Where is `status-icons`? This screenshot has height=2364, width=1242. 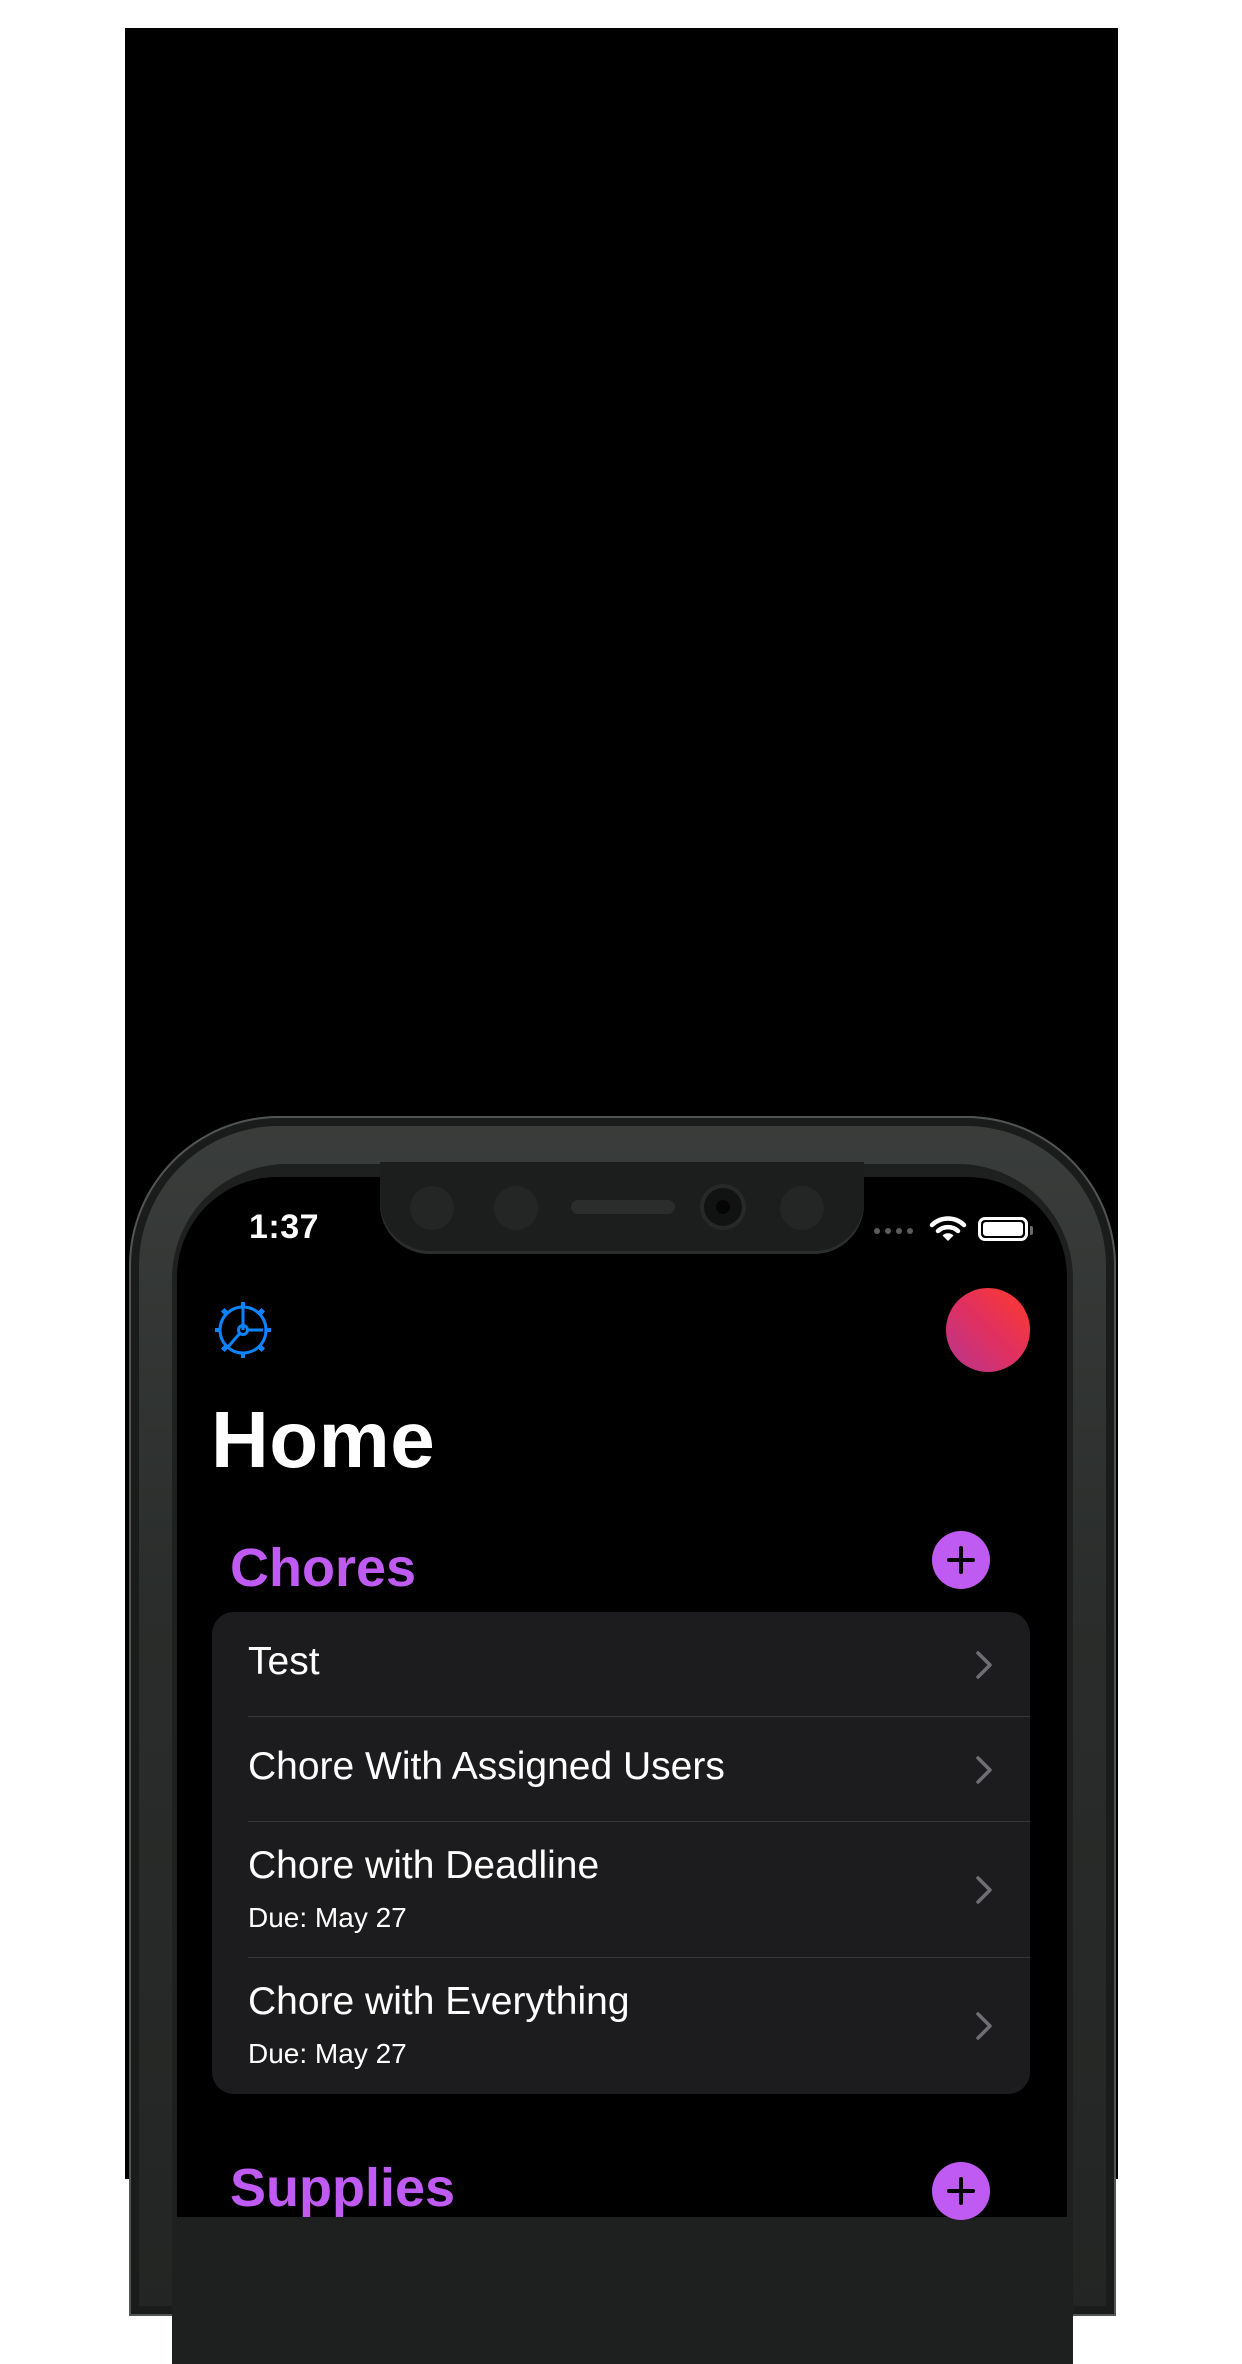
status-icons is located at coordinates (954, 1229).